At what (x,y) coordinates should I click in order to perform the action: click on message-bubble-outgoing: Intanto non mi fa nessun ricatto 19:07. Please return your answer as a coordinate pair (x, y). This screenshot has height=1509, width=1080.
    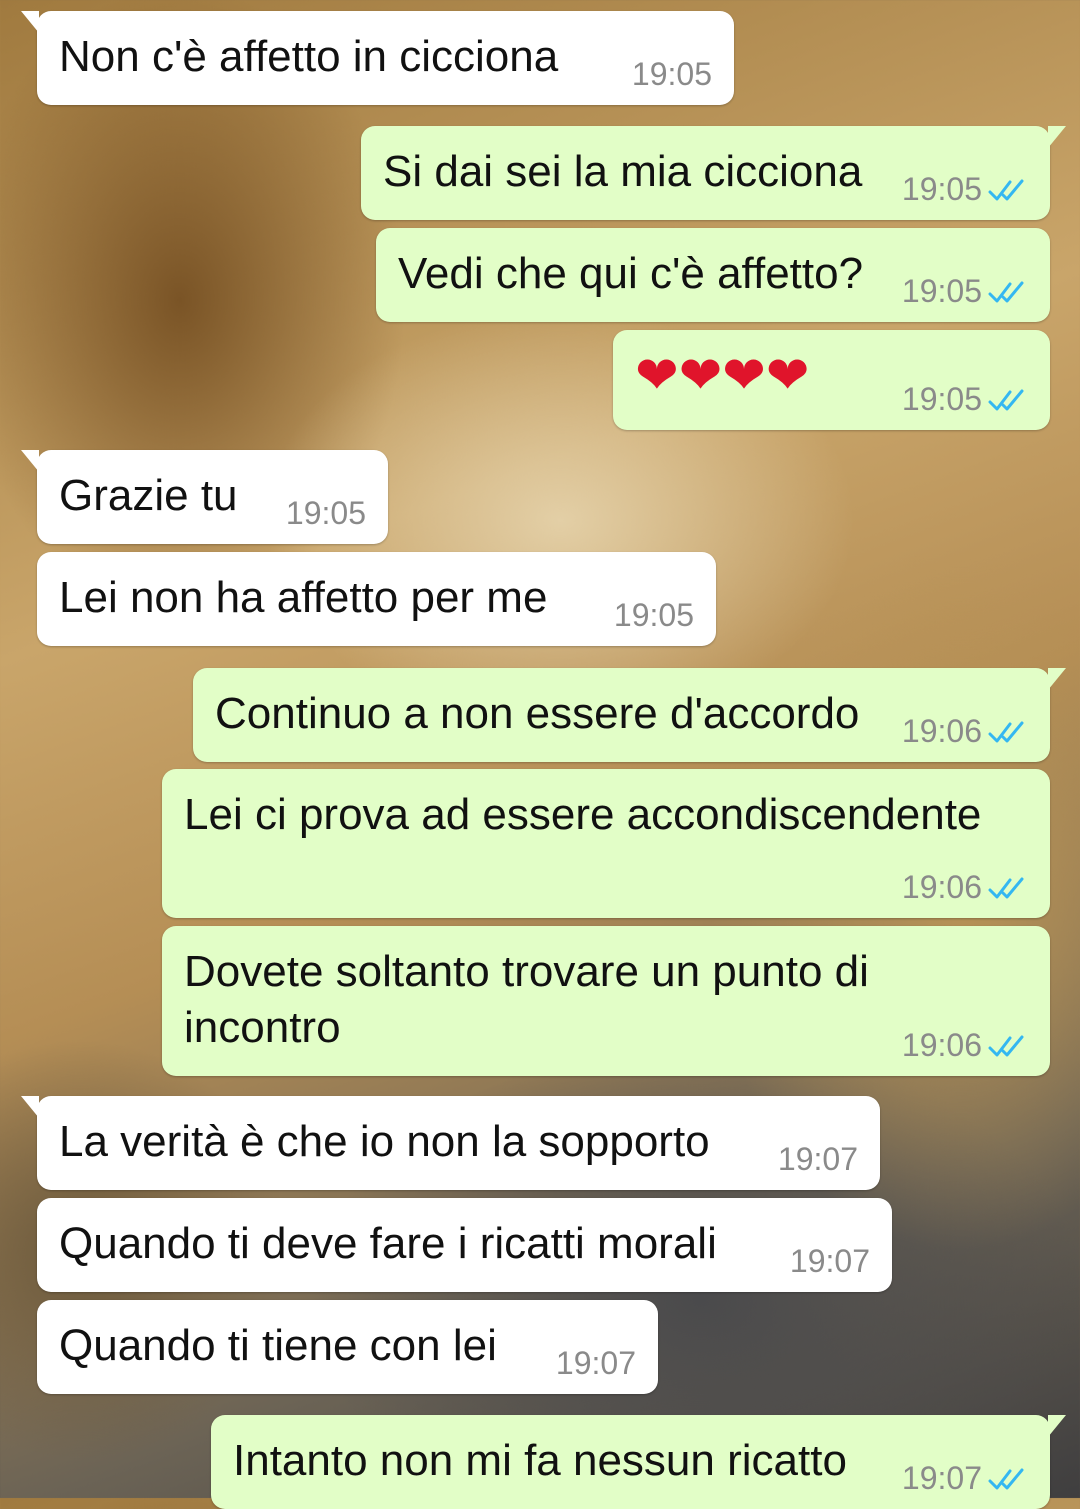
    Looking at the image, I should click on (638, 1462).